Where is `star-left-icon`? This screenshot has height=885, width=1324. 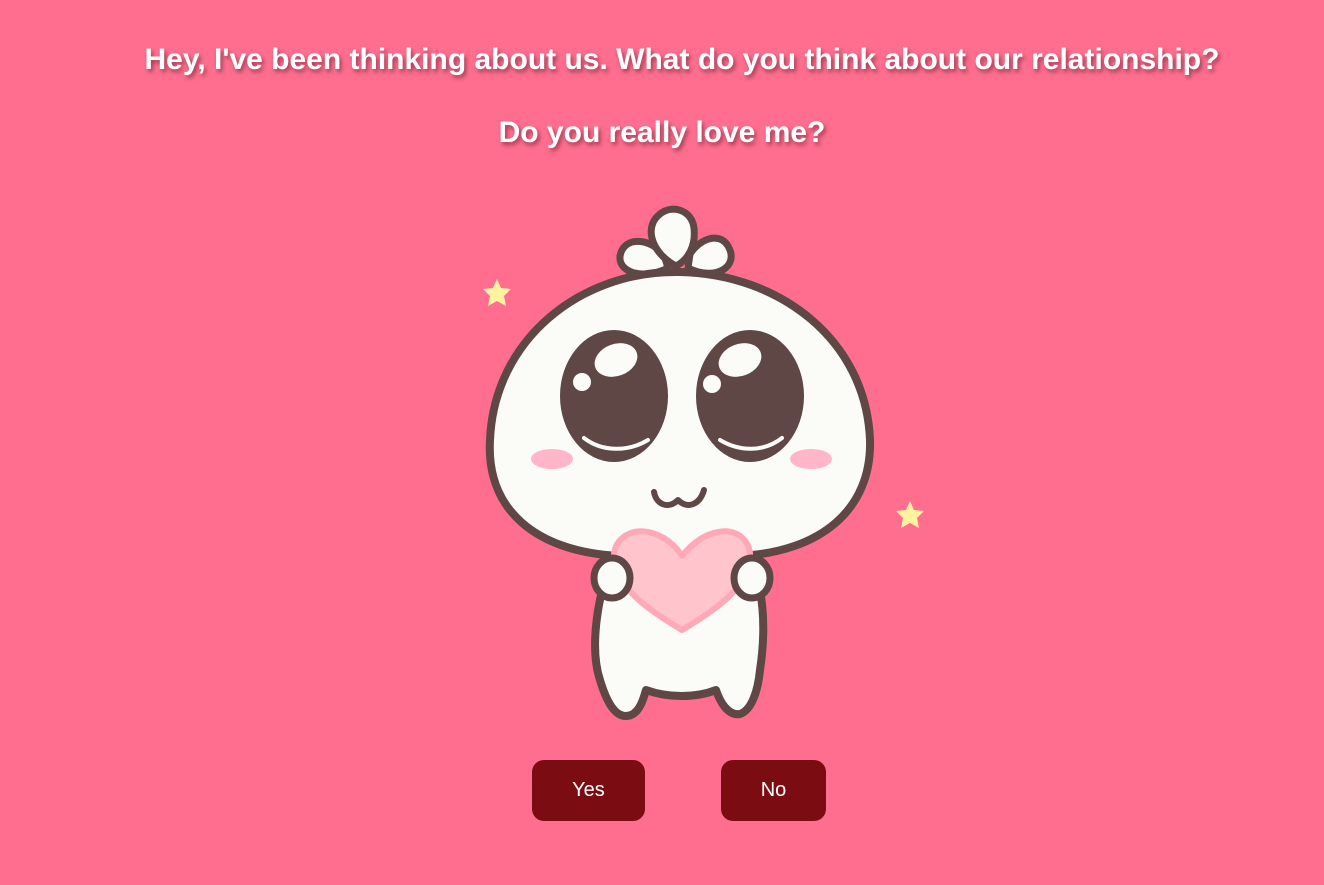 star-left-icon is located at coordinates (497, 292).